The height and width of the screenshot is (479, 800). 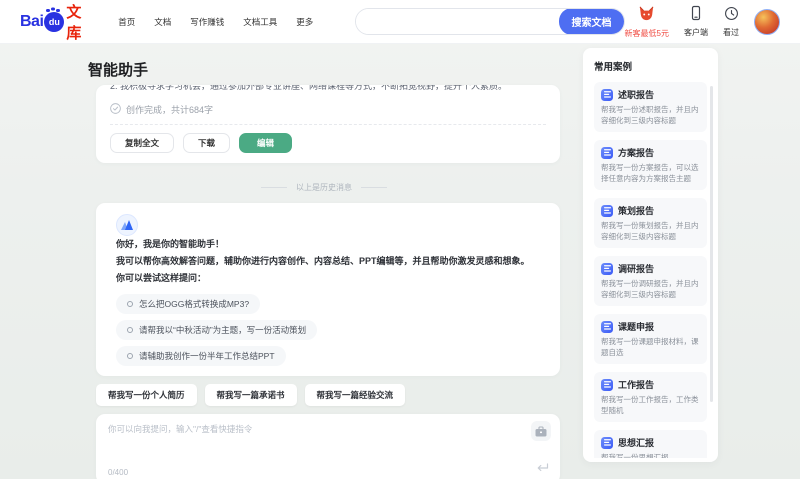 What do you see at coordinates (32, 21) in the screenshot?
I see `logo-text-bai: Bai` at bounding box center [32, 21].